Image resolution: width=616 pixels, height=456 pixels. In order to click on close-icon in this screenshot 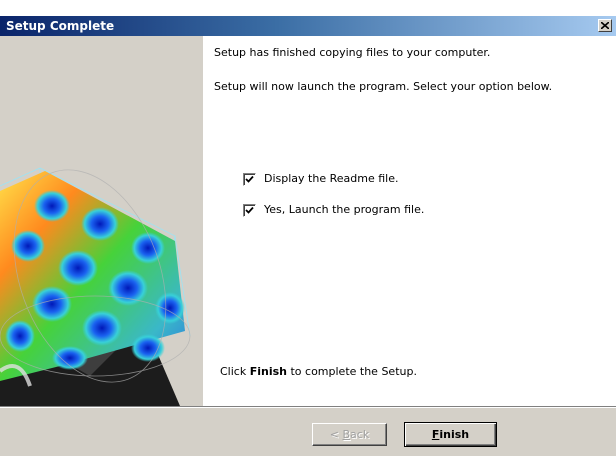, I will do `click(605, 25)`.